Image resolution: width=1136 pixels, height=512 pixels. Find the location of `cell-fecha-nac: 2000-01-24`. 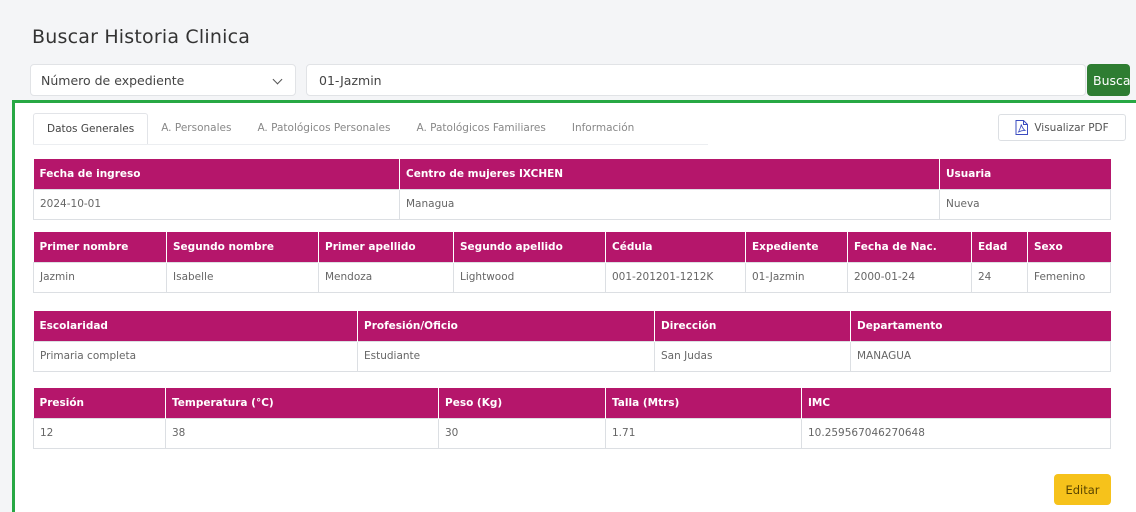

cell-fecha-nac: 2000-01-24 is located at coordinates (909, 277).